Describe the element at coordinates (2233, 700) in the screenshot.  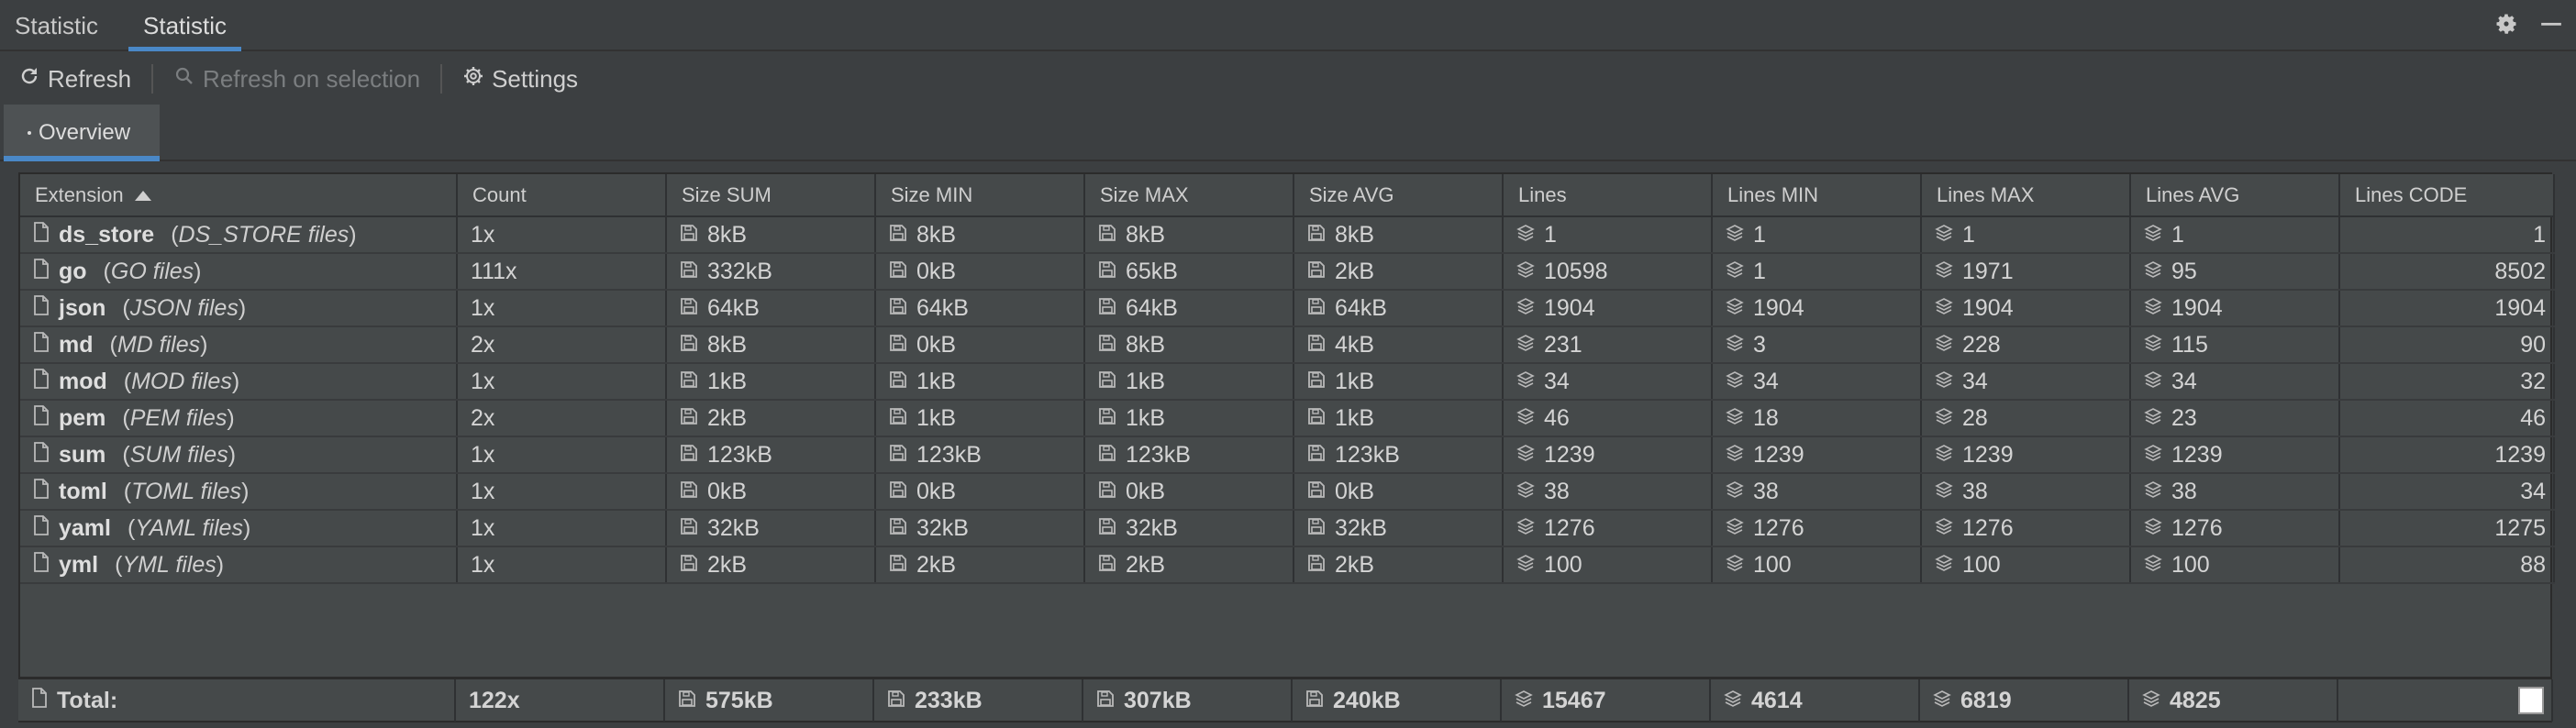
I see `total-lines-avg: 4825` at that location.